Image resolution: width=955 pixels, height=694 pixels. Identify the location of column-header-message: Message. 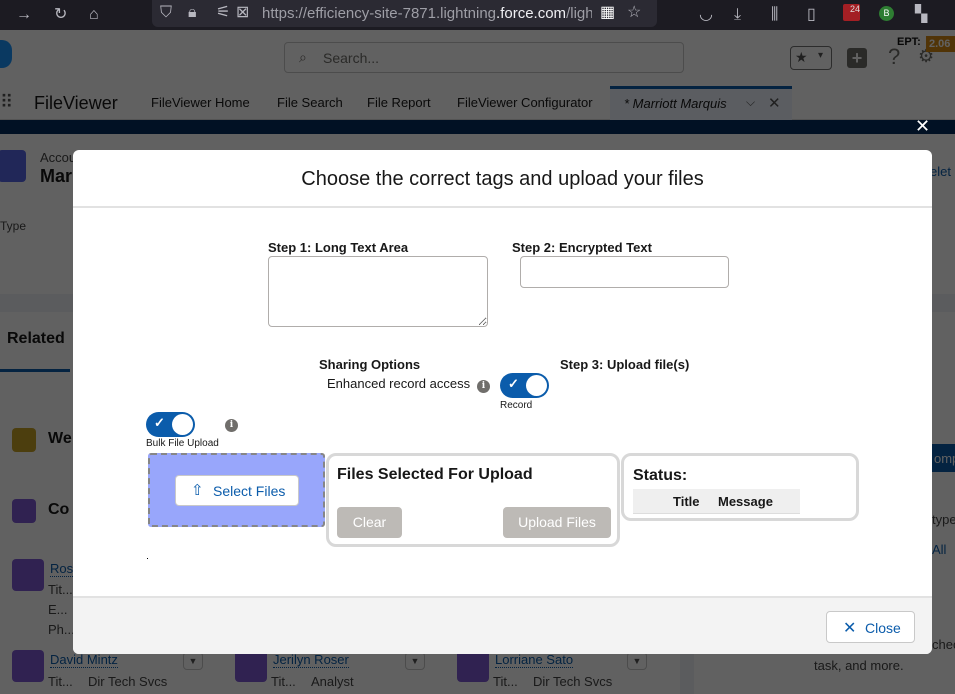
(745, 501).